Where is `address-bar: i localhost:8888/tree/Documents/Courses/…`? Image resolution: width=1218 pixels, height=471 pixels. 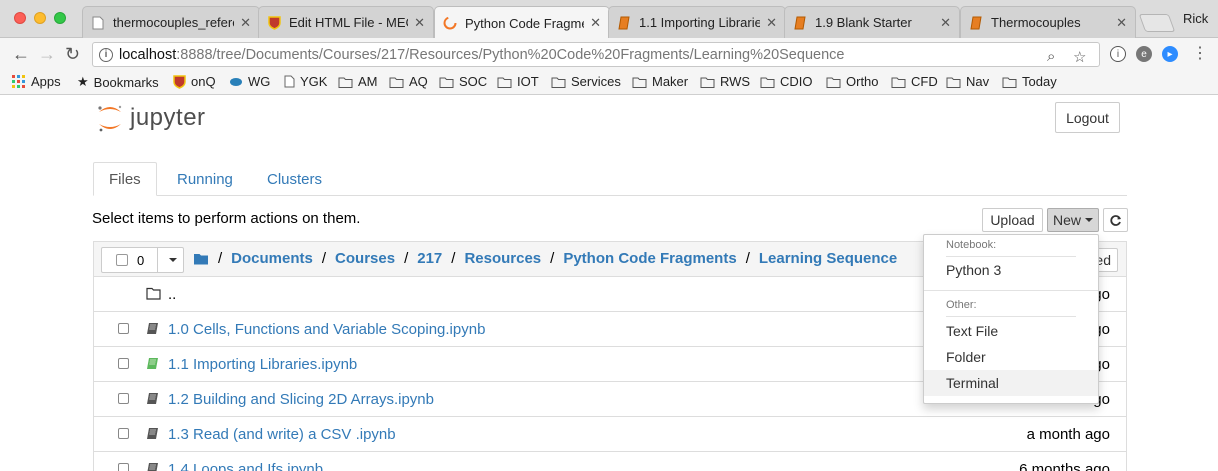 address-bar: i localhost:8888/tree/Documents/Courses/… is located at coordinates (596, 54).